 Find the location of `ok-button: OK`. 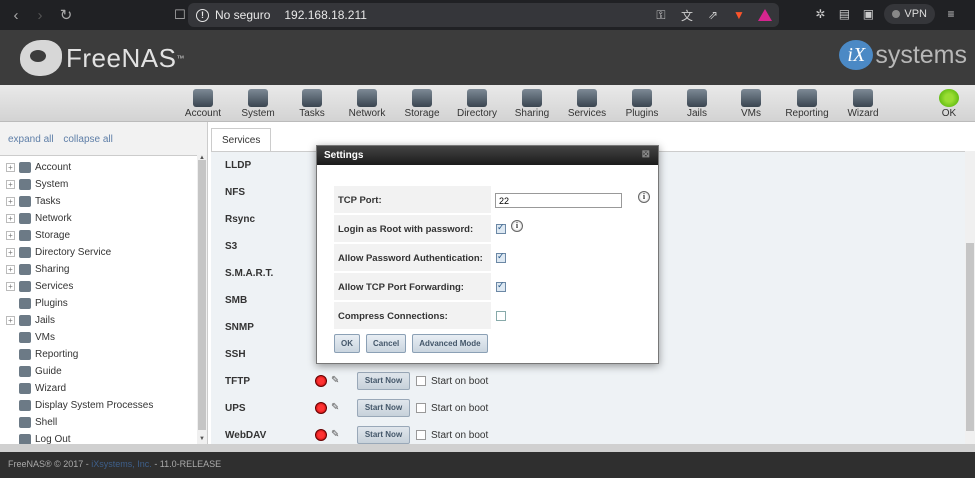

ok-button: OK is located at coordinates (347, 343).